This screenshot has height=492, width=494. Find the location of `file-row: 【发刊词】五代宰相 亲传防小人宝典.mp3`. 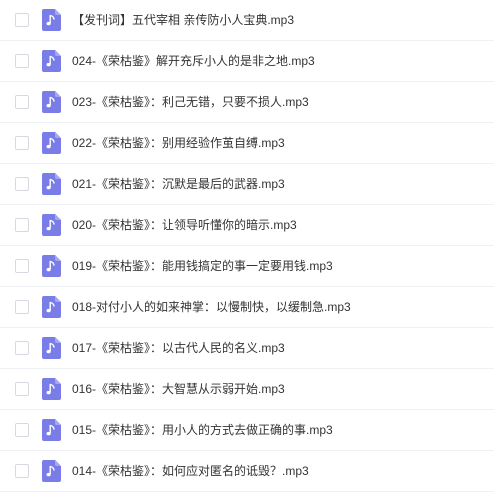

file-row: 【发刊词】五代宰相 亲传防小人宝典.mp3 is located at coordinates (247, 20).